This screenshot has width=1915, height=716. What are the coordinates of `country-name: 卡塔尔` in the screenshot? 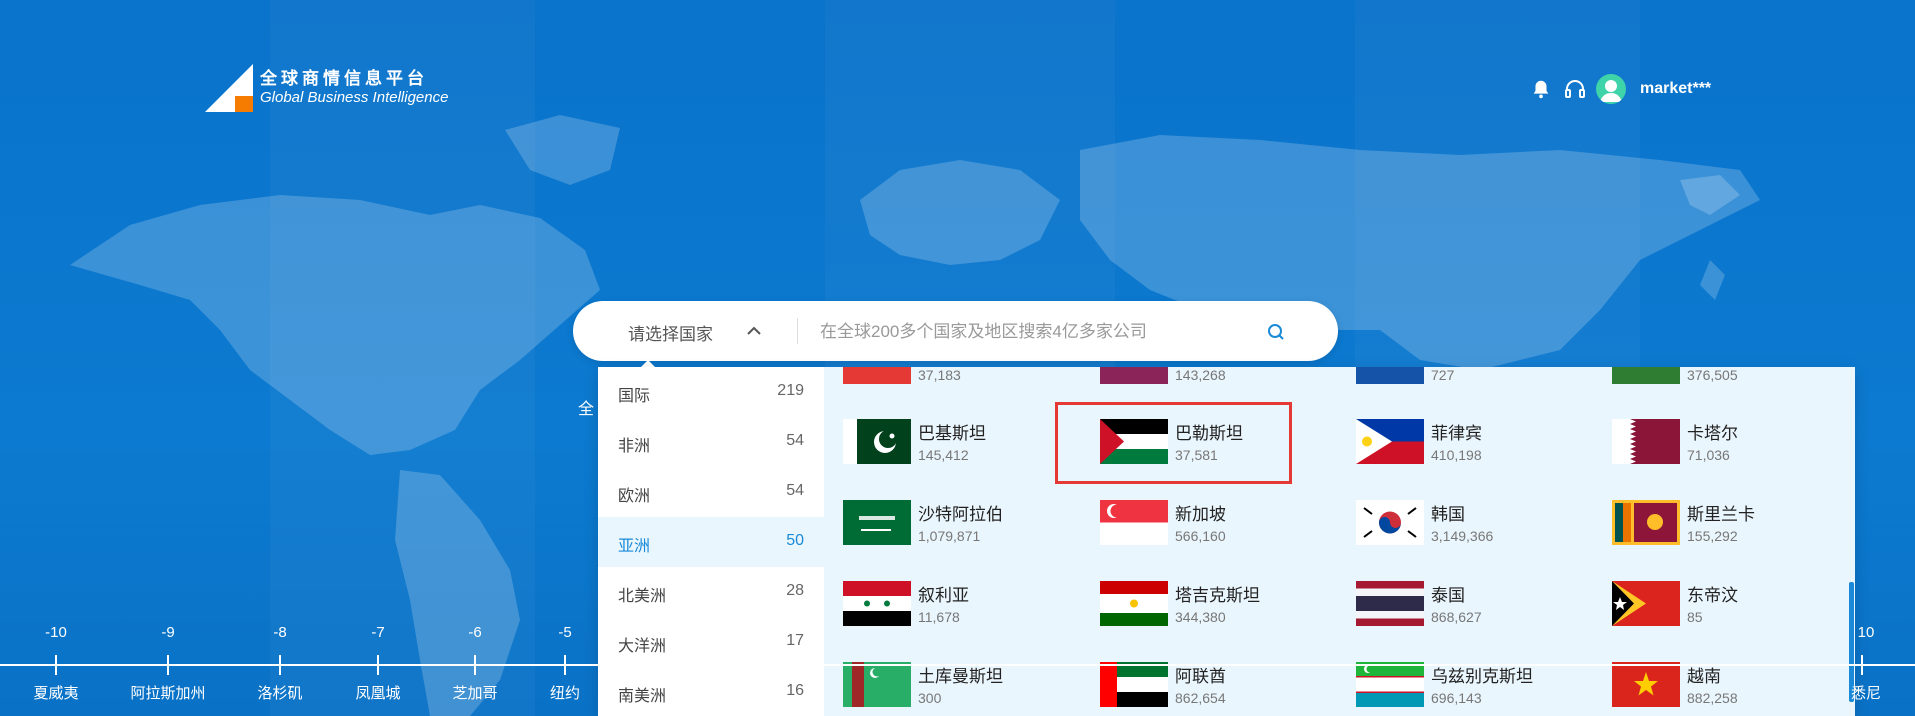 It's located at (1712, 433).